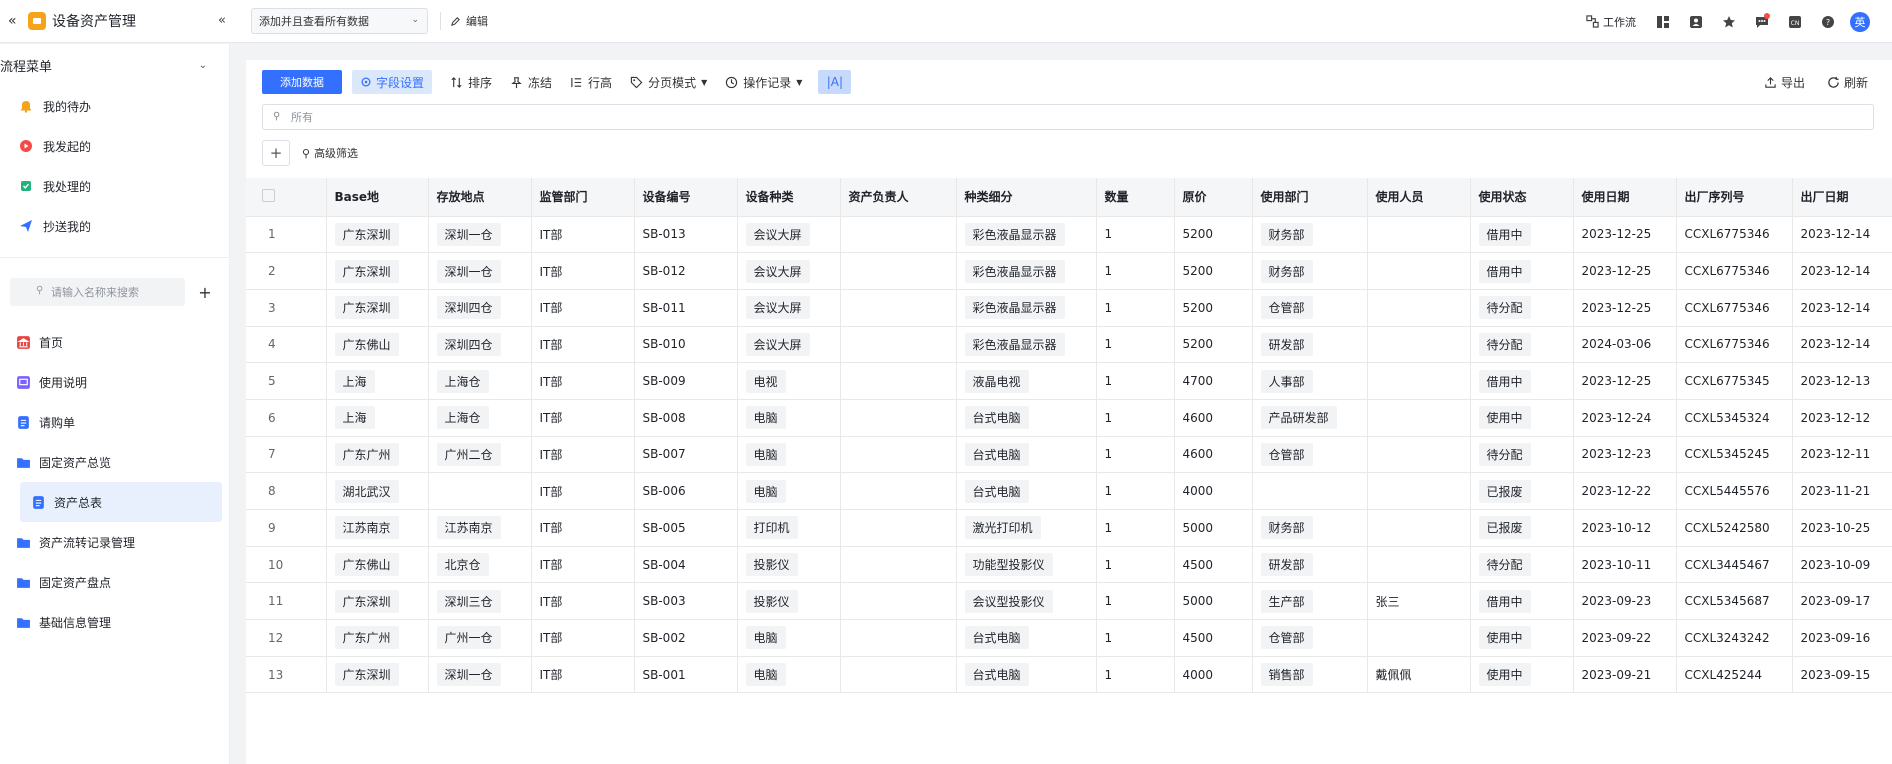 This screenshot has width=1892, height=764. What do you see at coordinates (1310, 197) in the screenshot?
I see `column-header: 使用部门` at bounding box center [1310, 197].